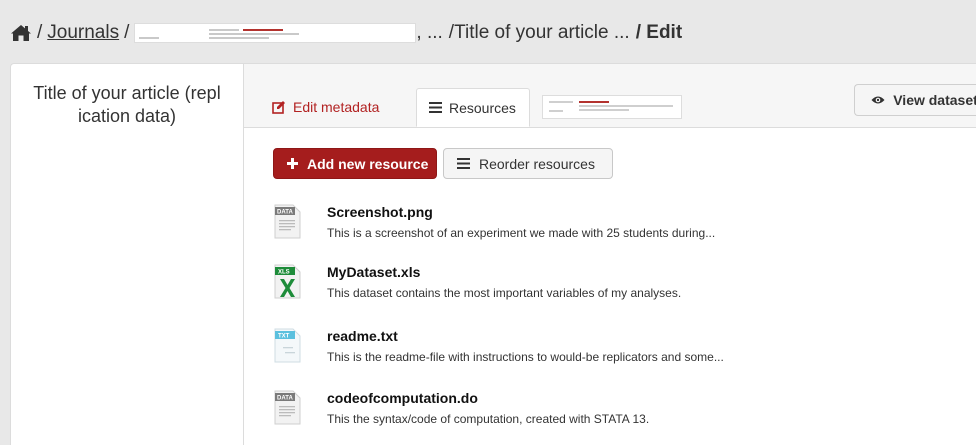 The width and height of the screenshot is (976, 445). Describe the element at coordinates (362, 336) in the screenshot. I see `resource-name: readme.txt` at that location.